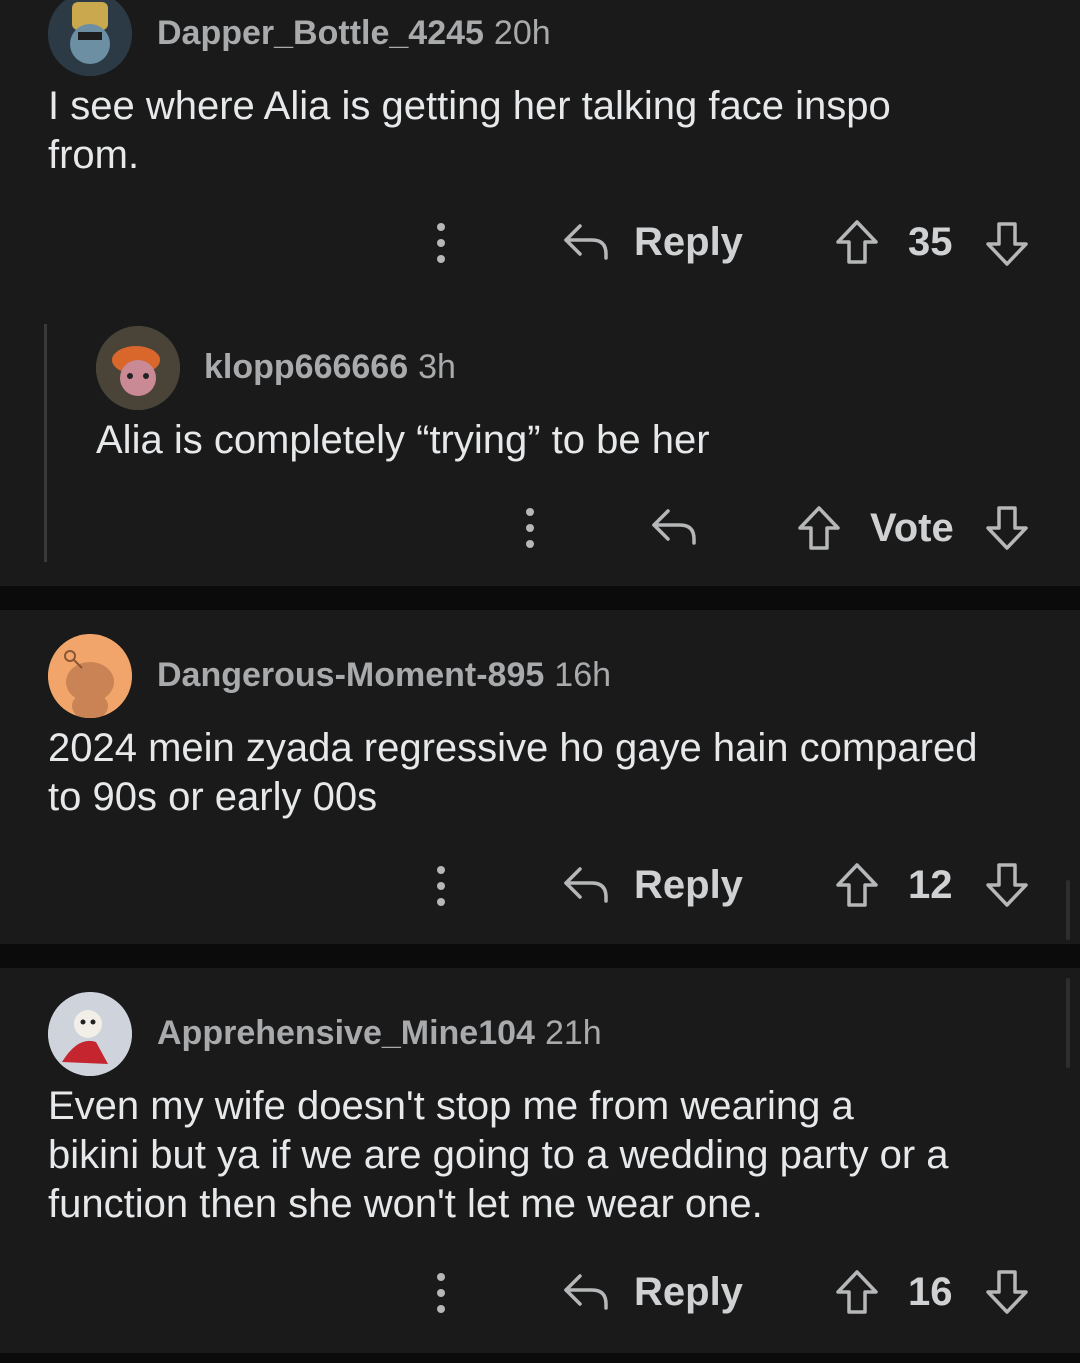  What do you see at coordinates (306, 367) in the screenshot?
I see `username-text: klopp666666` at bounding box center [306, 367].